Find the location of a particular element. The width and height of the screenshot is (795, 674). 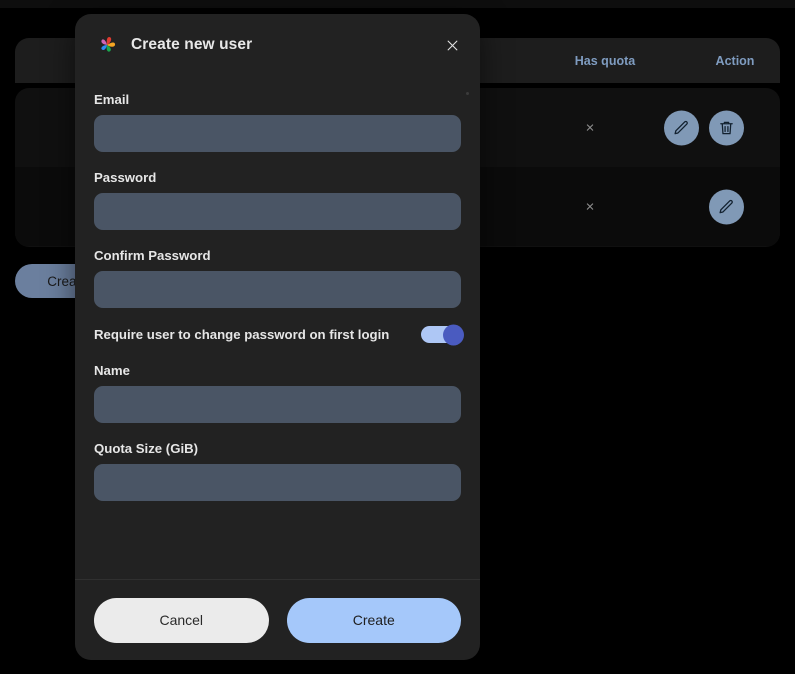

dialog-header: Create new user is located at coordinates (277, 45).